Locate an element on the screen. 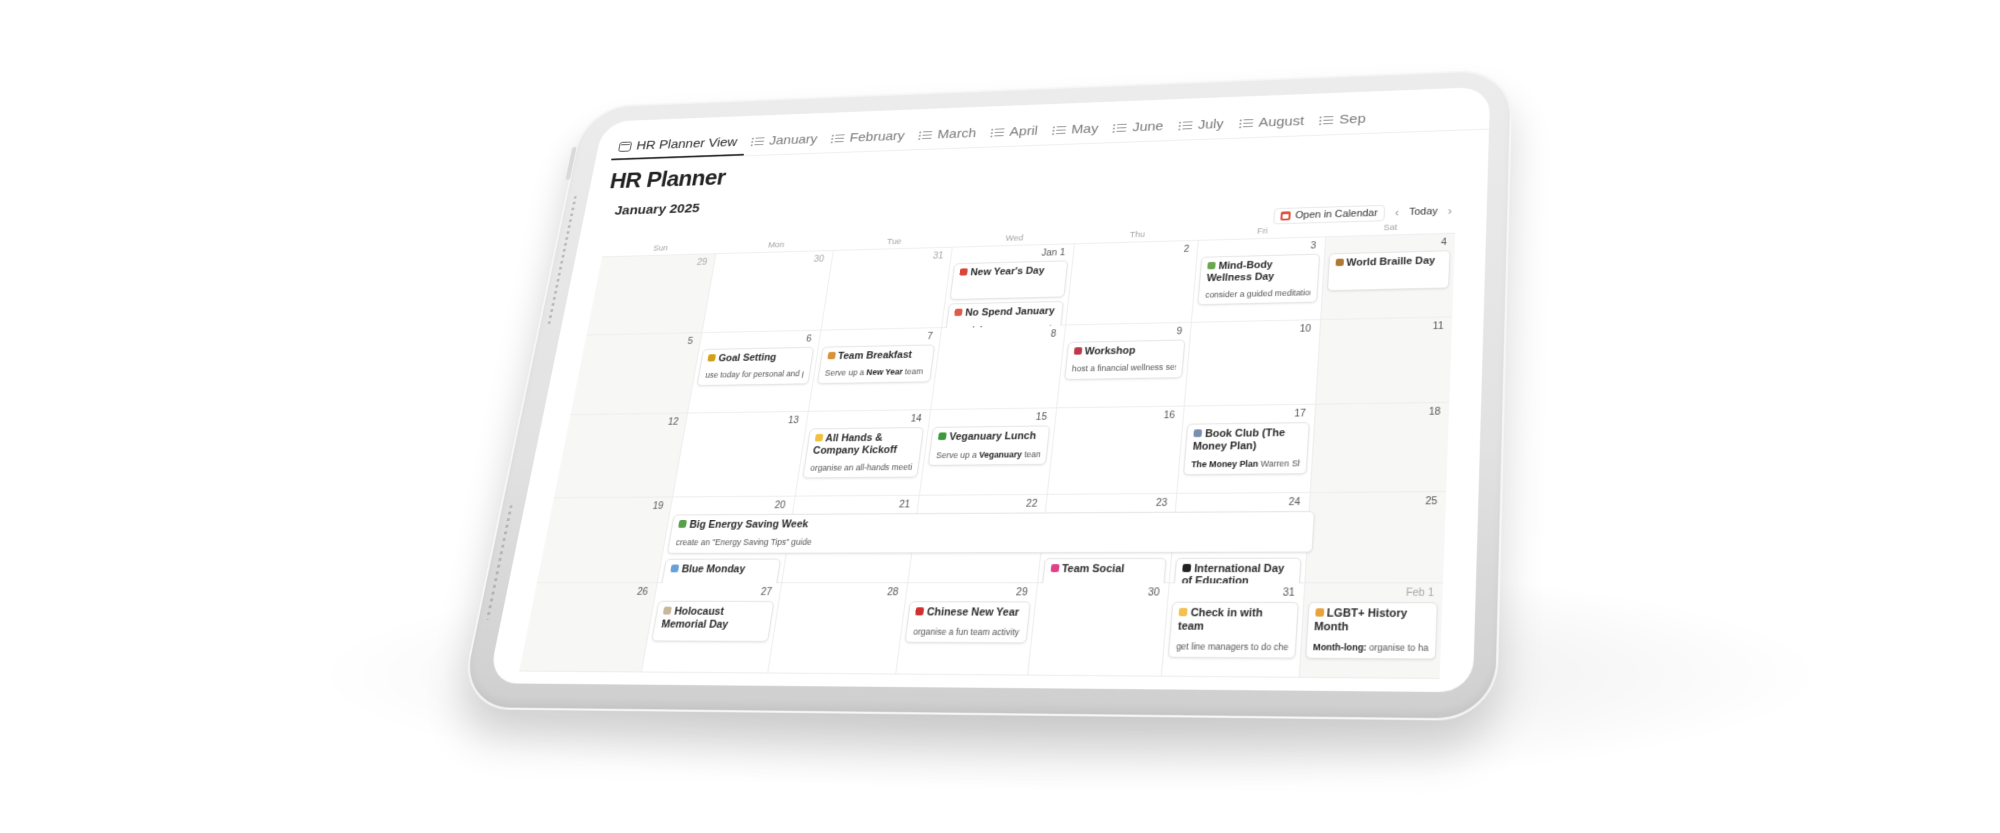  day-cell: 18 is located at coordinates (1380, 447).